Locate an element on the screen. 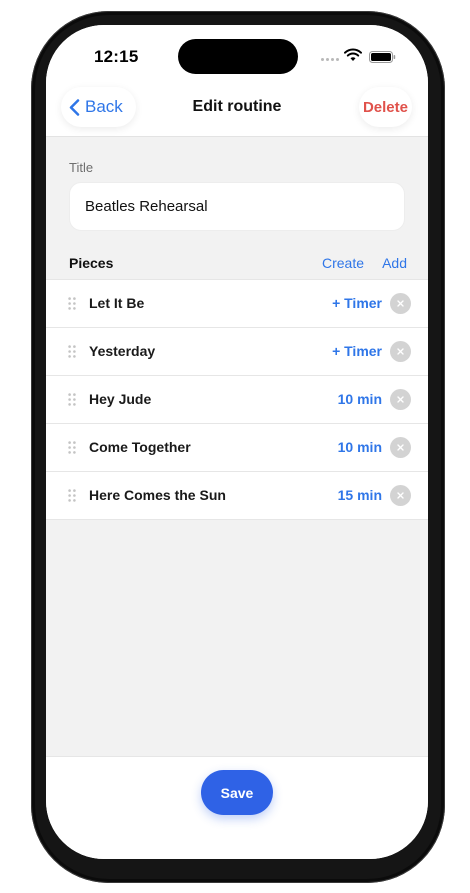 This screenshot has height=893, width=470. list-item: Yesterday + Timer is located at coordinates (237, 352).